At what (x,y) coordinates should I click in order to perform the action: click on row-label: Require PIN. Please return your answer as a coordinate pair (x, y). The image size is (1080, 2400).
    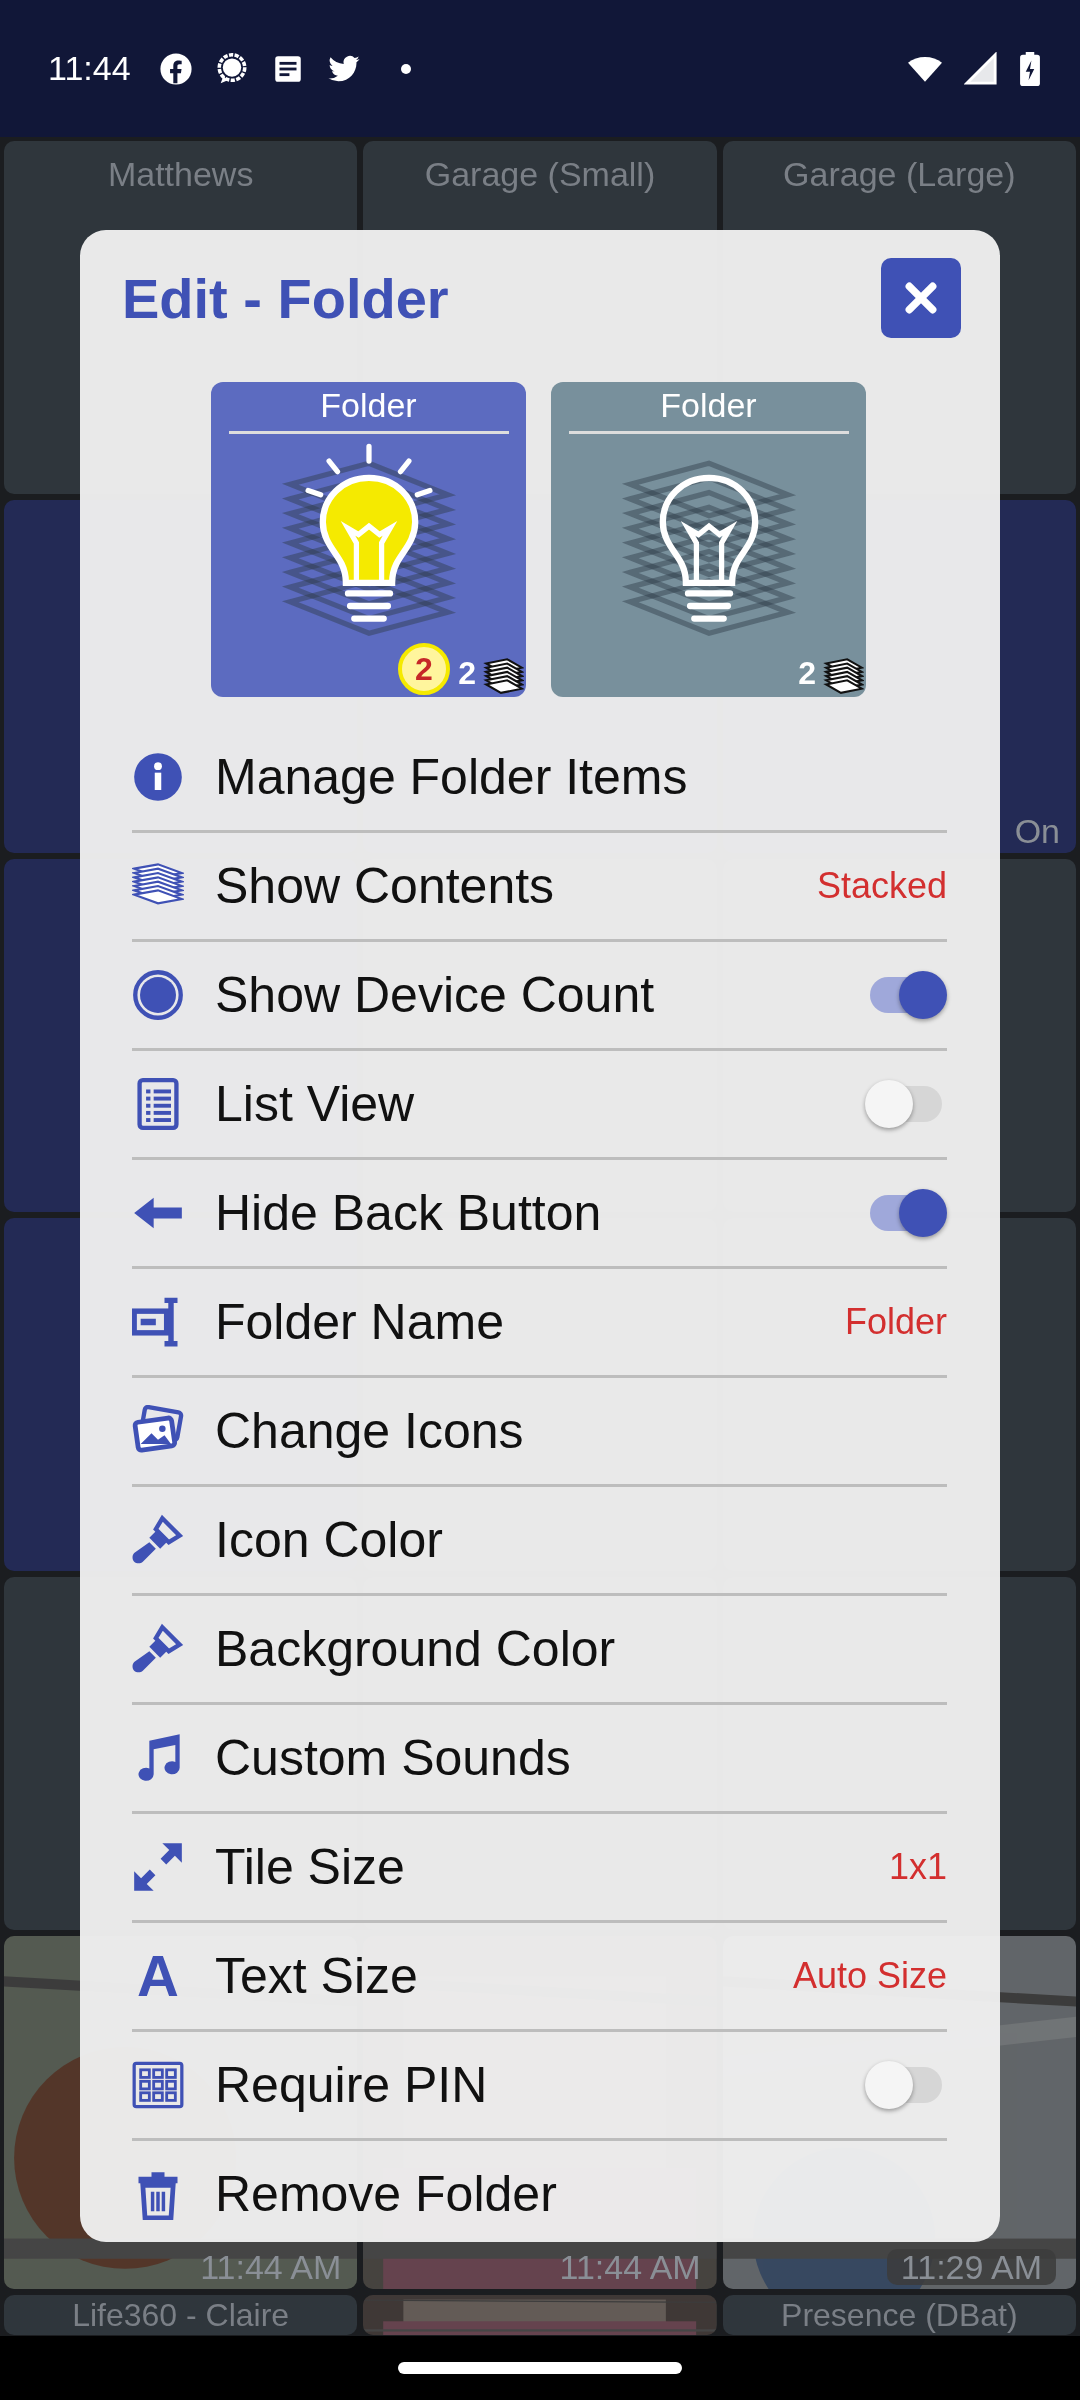
    Looking at the image, I should click on (352, 2085).